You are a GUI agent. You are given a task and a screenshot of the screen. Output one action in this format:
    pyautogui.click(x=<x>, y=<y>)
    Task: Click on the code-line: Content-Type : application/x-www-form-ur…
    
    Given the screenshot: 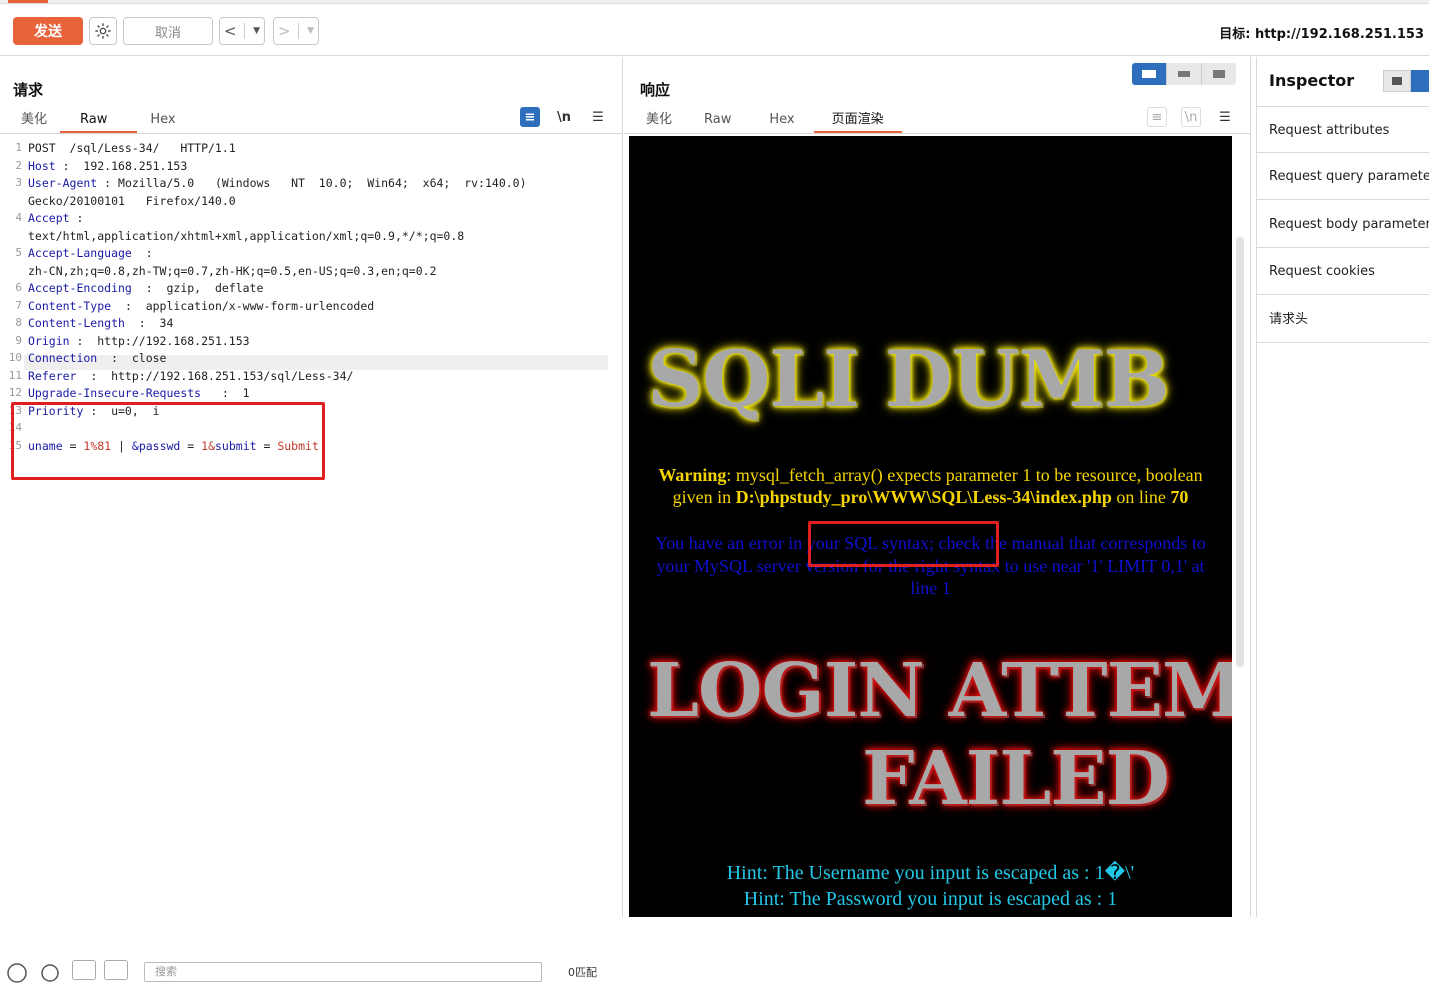 What is the action you would take?
    pyautogui.click(x=201, y=306)
    